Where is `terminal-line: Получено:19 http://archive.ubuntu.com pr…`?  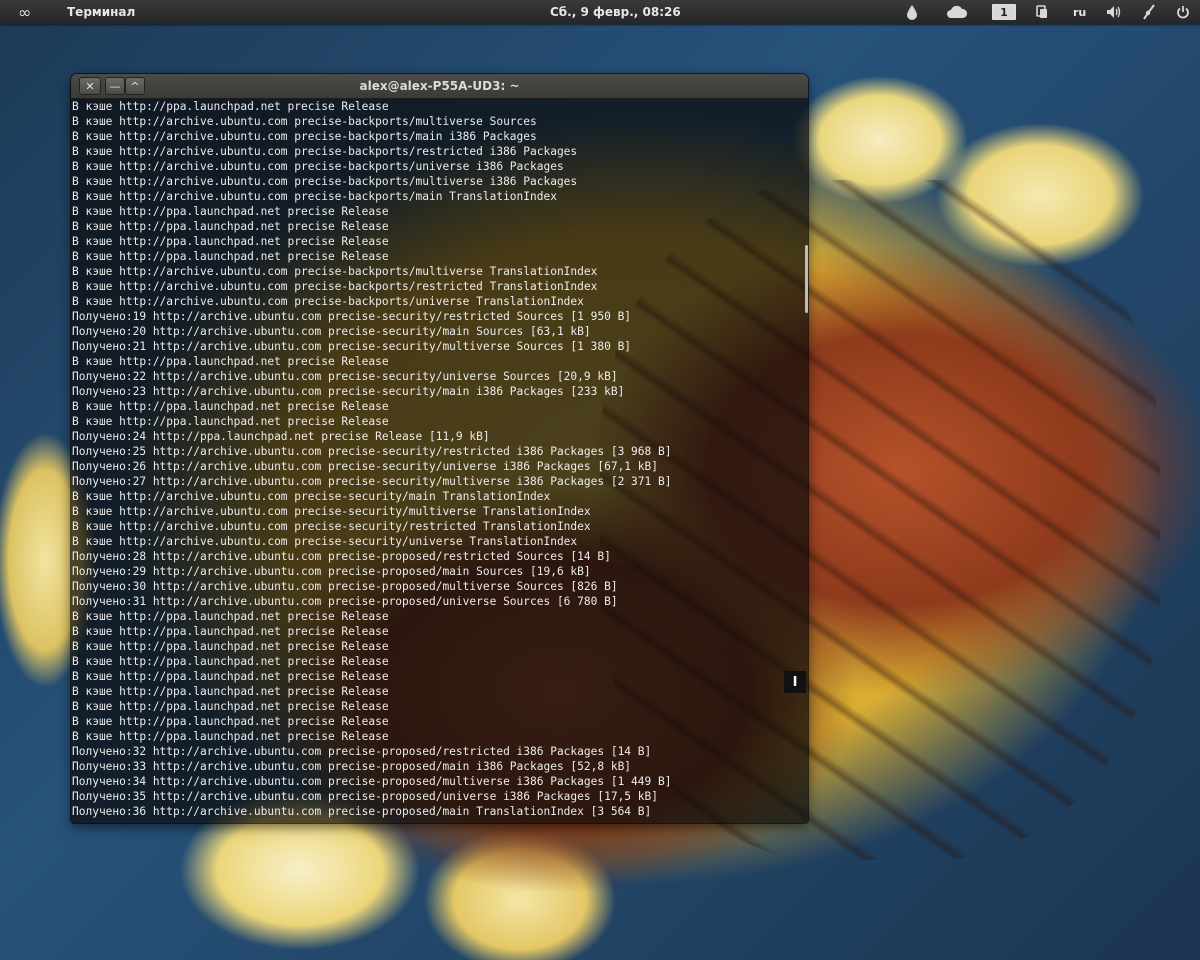
terminal-line: Получено:19 http://archive.ubuntu.com pr… is located at coordinates (352, 316).